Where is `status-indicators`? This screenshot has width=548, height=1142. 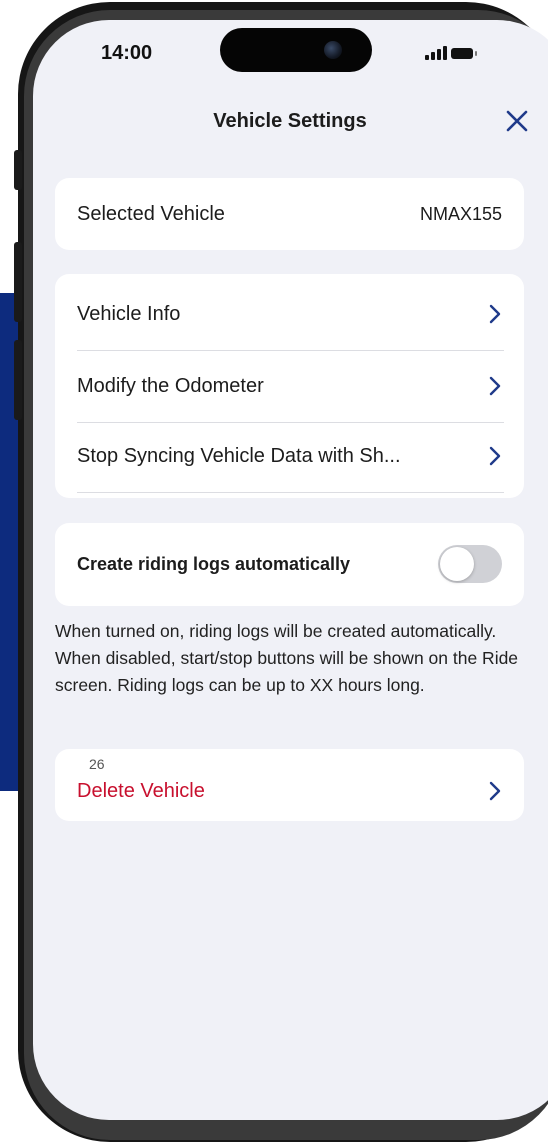
status-indicators is located at coordinates (455, 54).